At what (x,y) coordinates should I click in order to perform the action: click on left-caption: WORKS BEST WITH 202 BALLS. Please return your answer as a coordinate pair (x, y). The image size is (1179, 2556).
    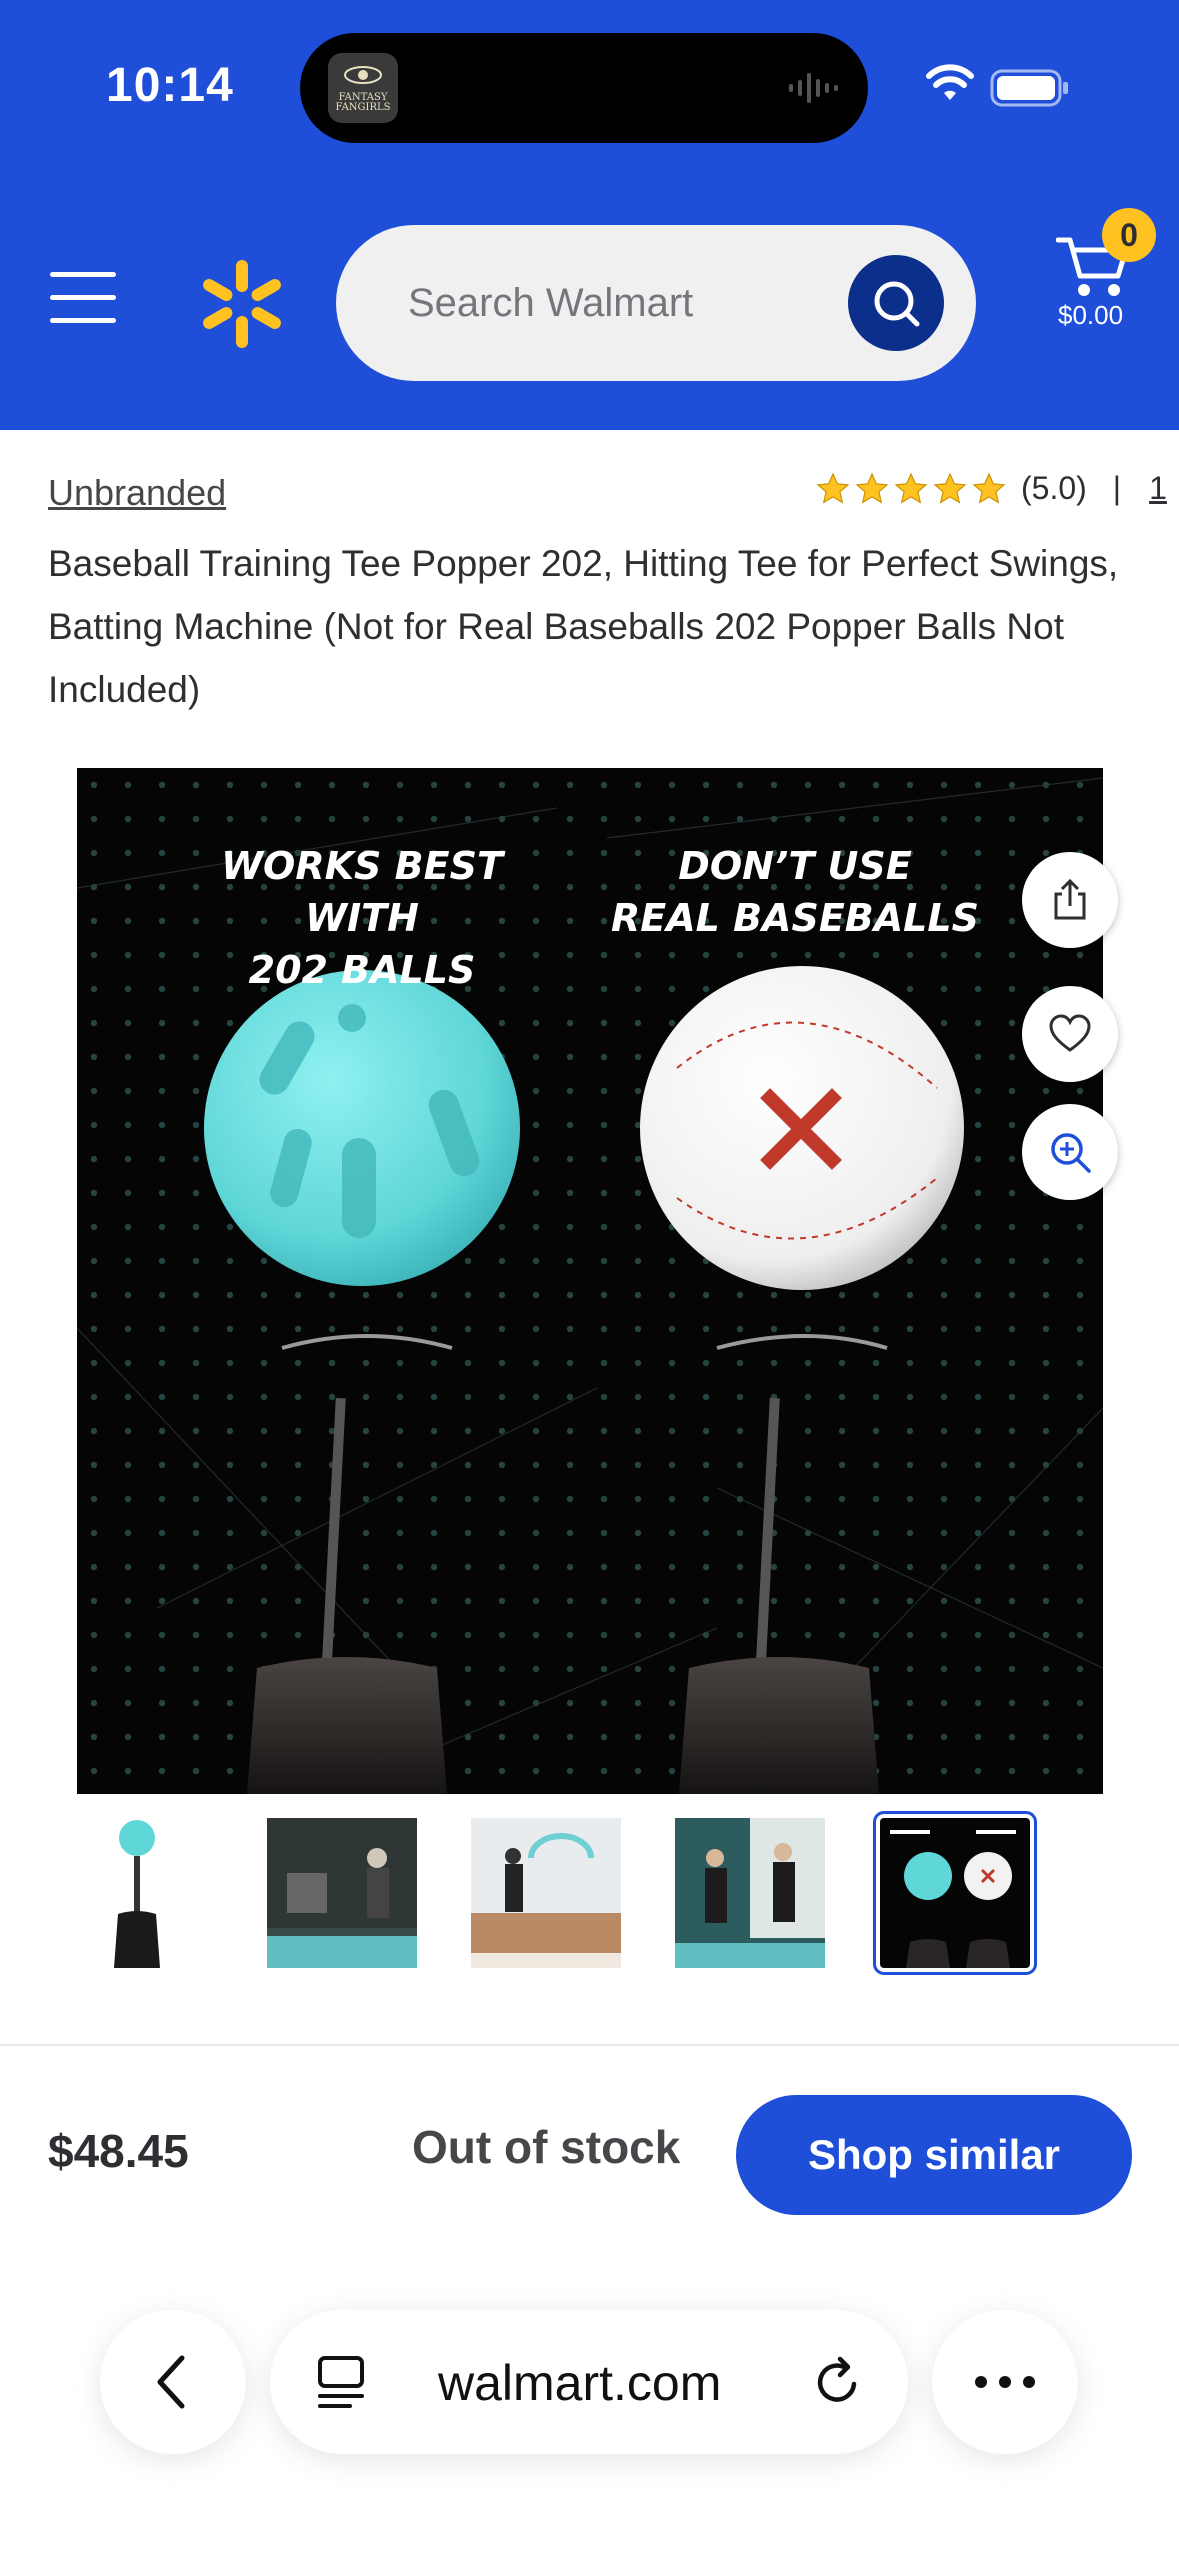
    Looking at the image, I should click on (362, 918).